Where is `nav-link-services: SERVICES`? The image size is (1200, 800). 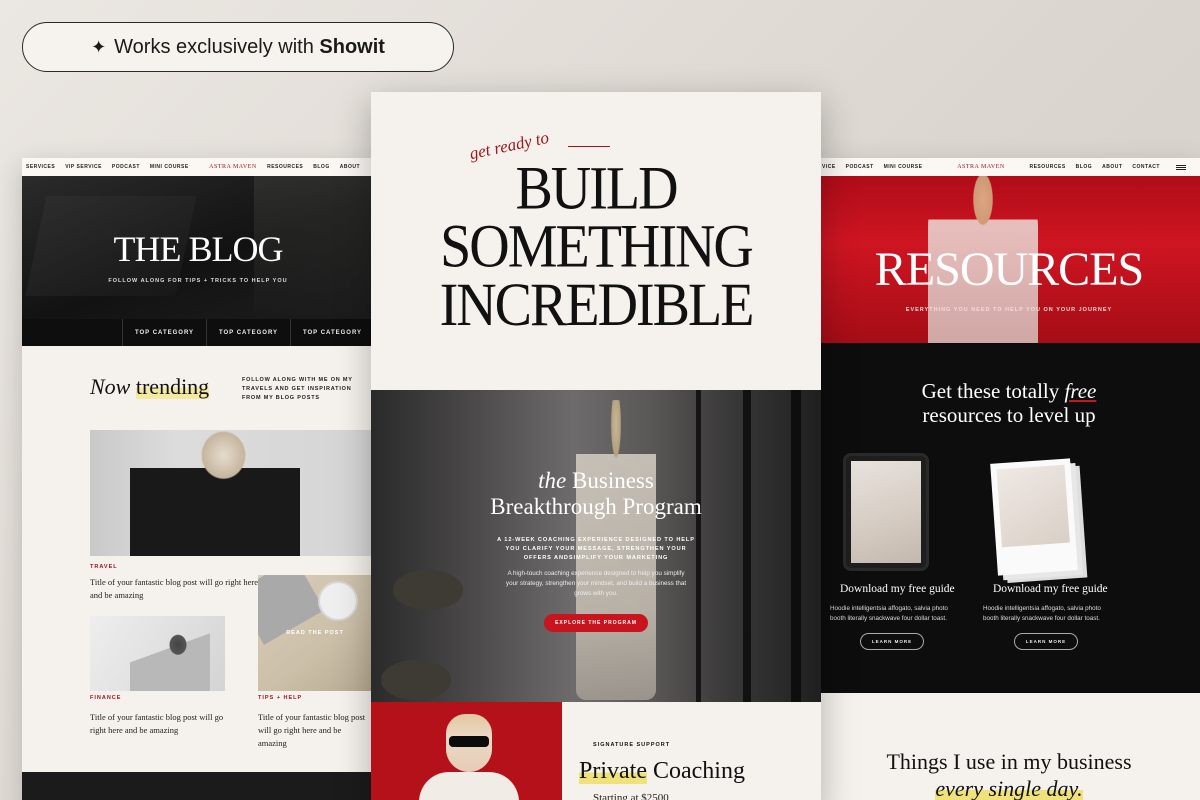 nav-link-services: SERVICES is located at coordinates (40, 167).